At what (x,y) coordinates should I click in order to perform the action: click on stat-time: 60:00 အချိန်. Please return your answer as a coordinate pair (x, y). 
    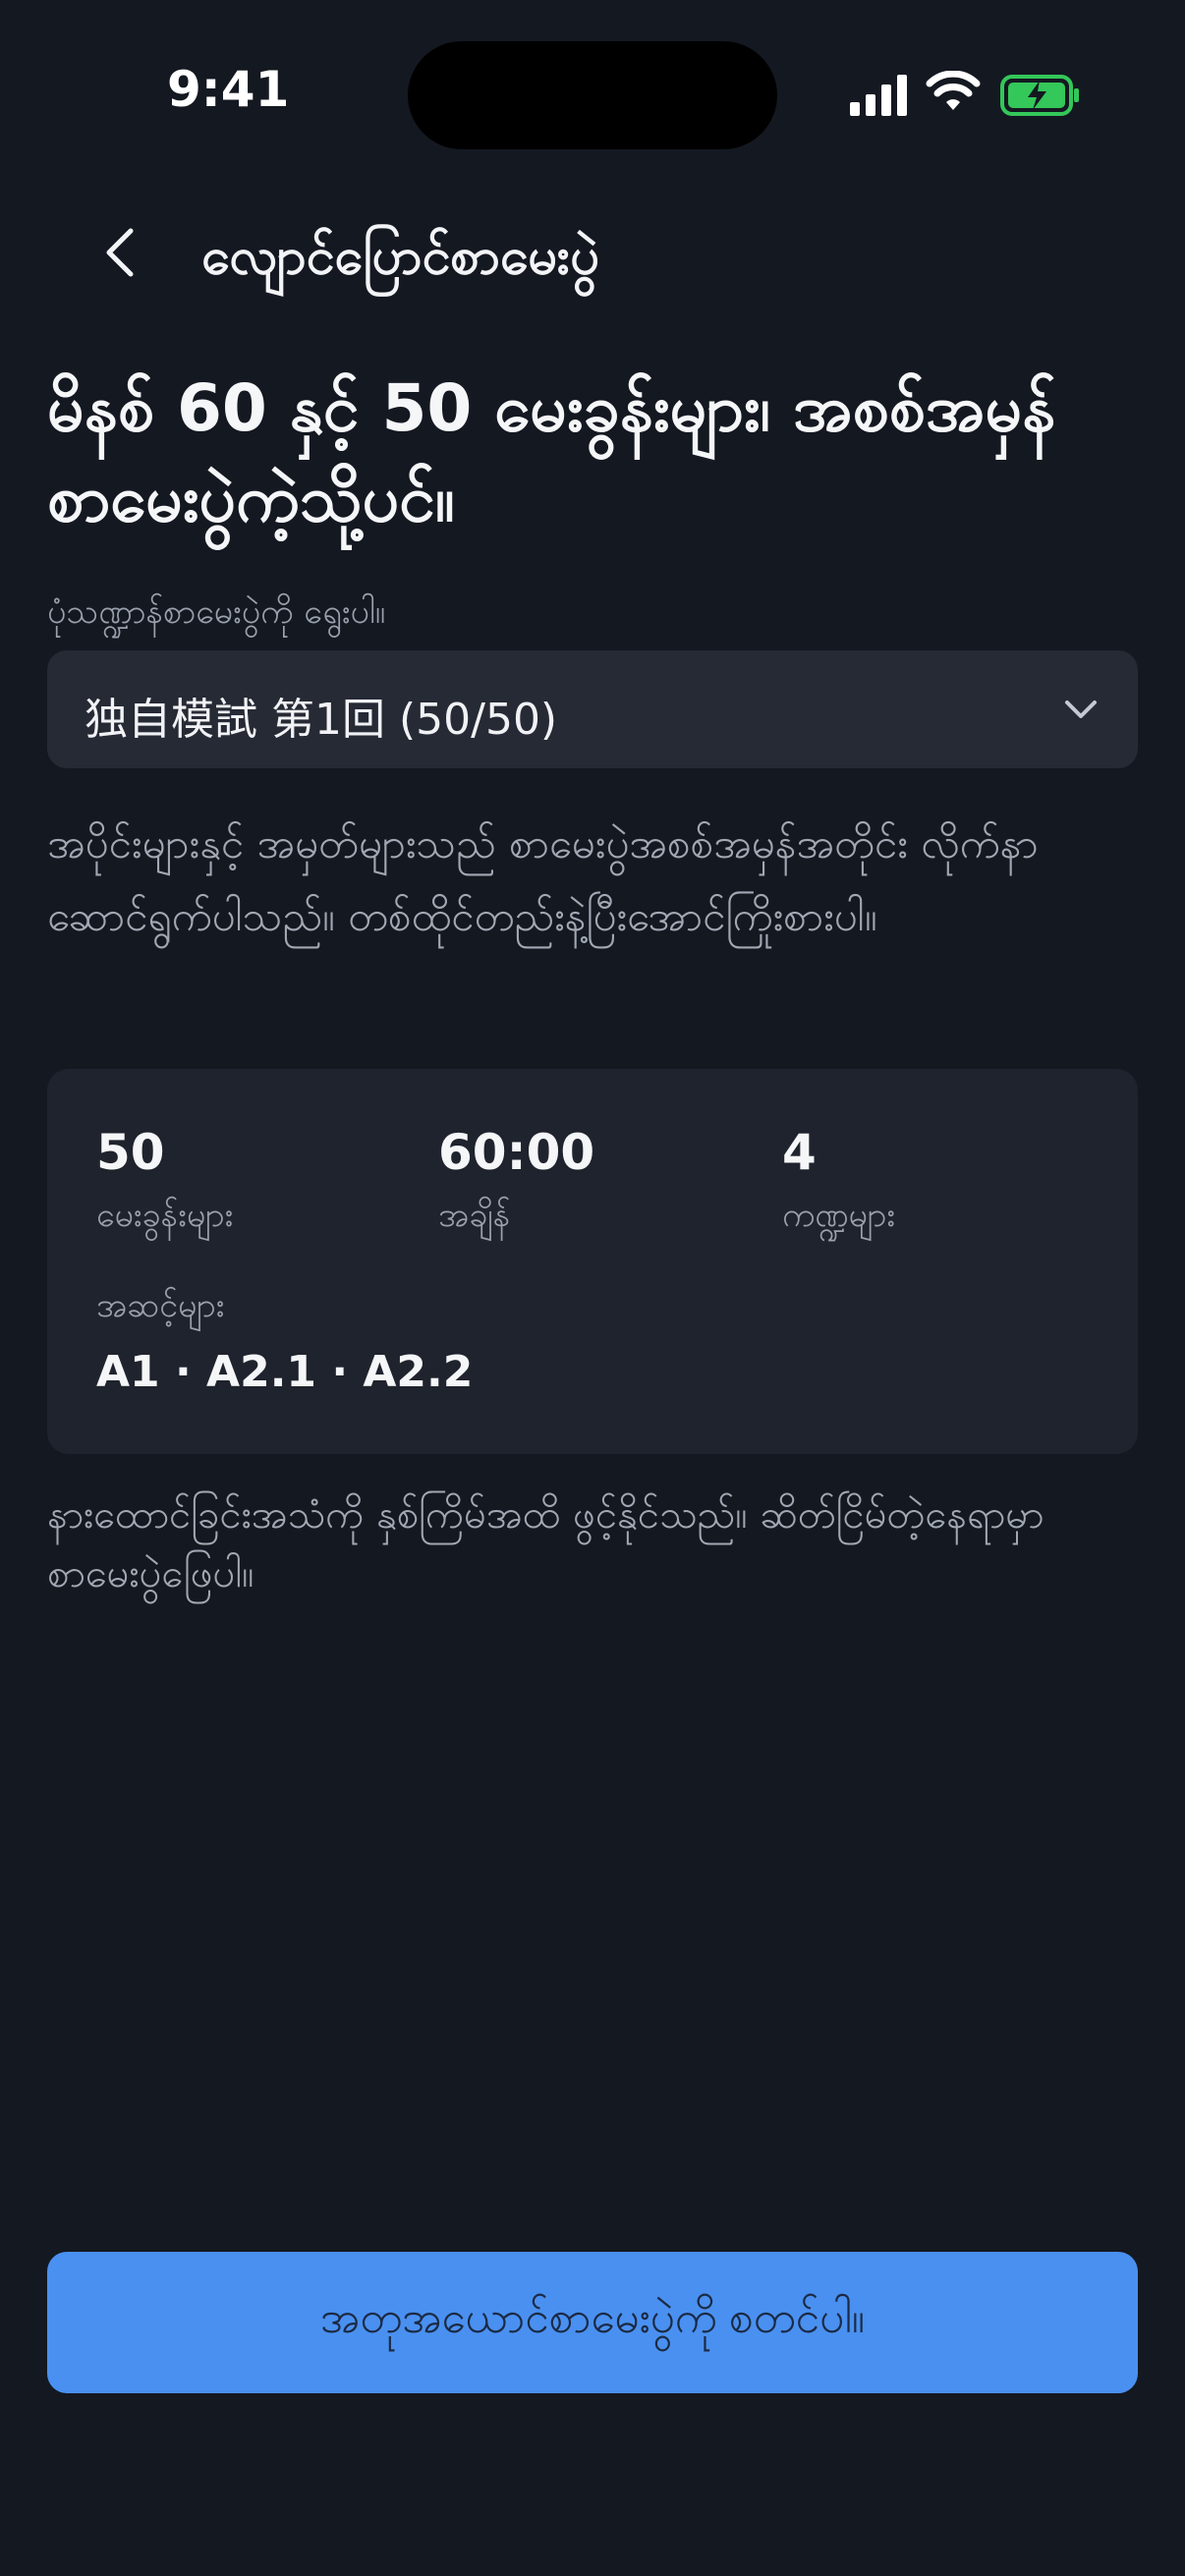
    Looking at the image, I should click on (516, 1183).